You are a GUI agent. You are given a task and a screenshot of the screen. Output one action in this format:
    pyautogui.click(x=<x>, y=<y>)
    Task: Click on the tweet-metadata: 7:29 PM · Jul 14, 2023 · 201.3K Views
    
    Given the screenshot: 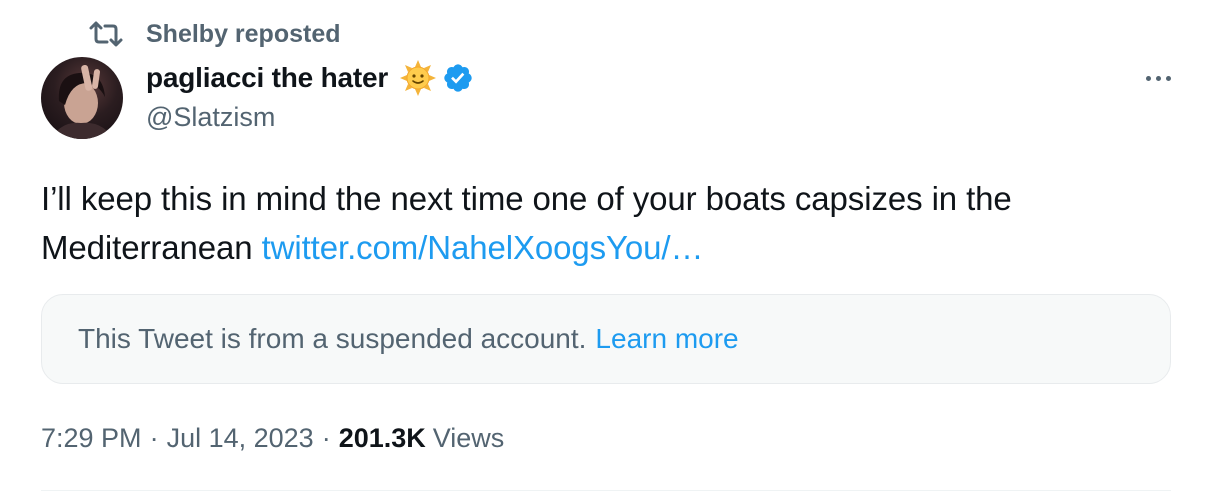 What is the action you would take?
    pyautogui.click(x=272, y=438)
    